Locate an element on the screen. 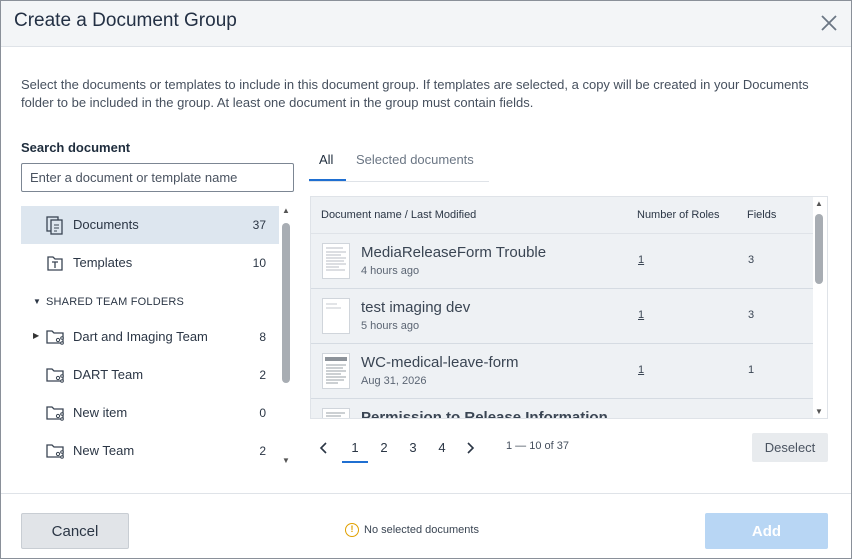  dialog-title: Create a Document Group is located at coordinates (125, 20).